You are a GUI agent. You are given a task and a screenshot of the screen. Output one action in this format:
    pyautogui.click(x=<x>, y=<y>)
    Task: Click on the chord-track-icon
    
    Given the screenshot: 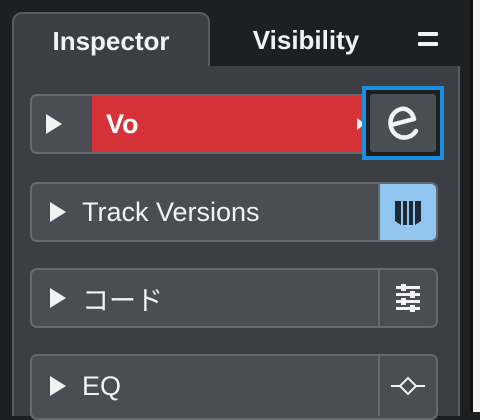 What is the action you would take?
    pyautogui.click(x=408, y=298)
    